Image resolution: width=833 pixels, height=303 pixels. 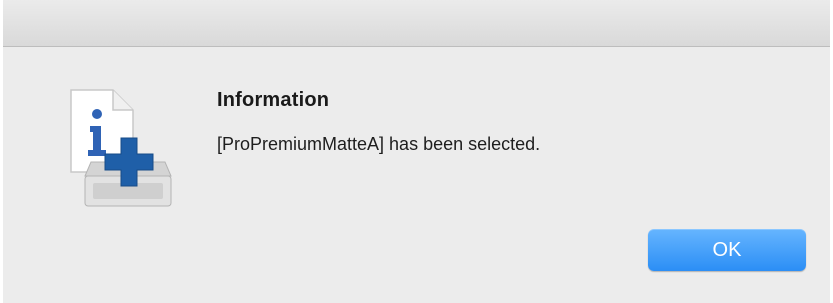 I want to click on dialog-message: [ProPremiumMatteA] has been selected., so click(x=379, y=144).